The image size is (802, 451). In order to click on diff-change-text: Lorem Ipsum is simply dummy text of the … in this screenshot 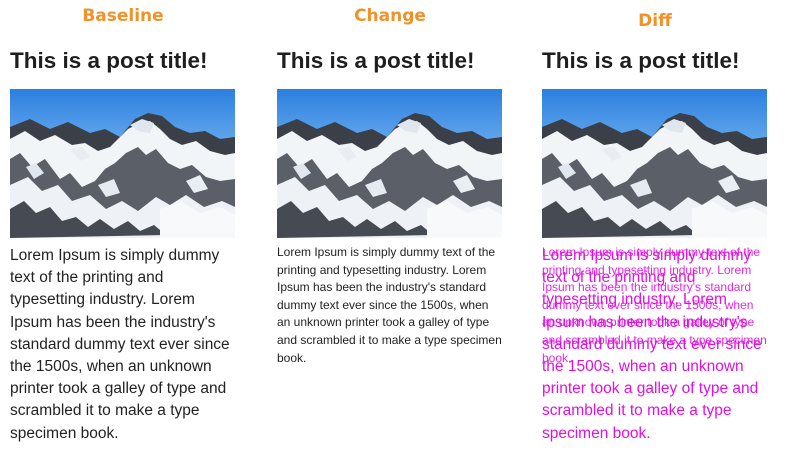, I will do `click(654, 305)`.